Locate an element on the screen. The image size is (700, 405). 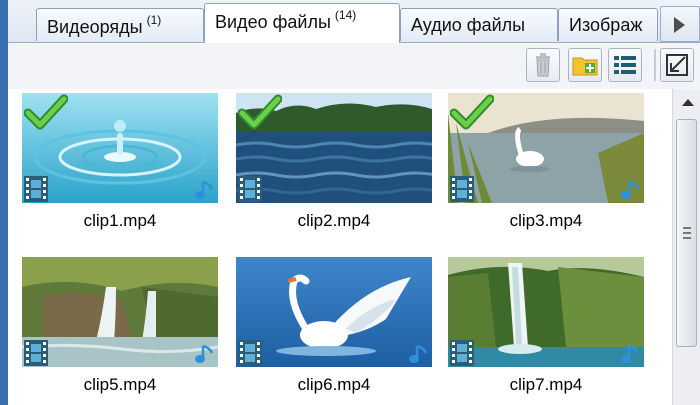
toolbar-divider is located at coordinates (655, 65).